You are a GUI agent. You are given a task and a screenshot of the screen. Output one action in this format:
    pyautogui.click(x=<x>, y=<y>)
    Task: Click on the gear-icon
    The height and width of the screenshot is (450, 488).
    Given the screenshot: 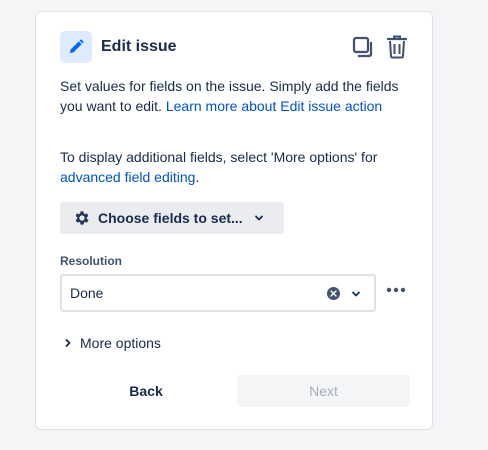 What is the action you would take?
    pyautogui.click(x=82, y=218)
    